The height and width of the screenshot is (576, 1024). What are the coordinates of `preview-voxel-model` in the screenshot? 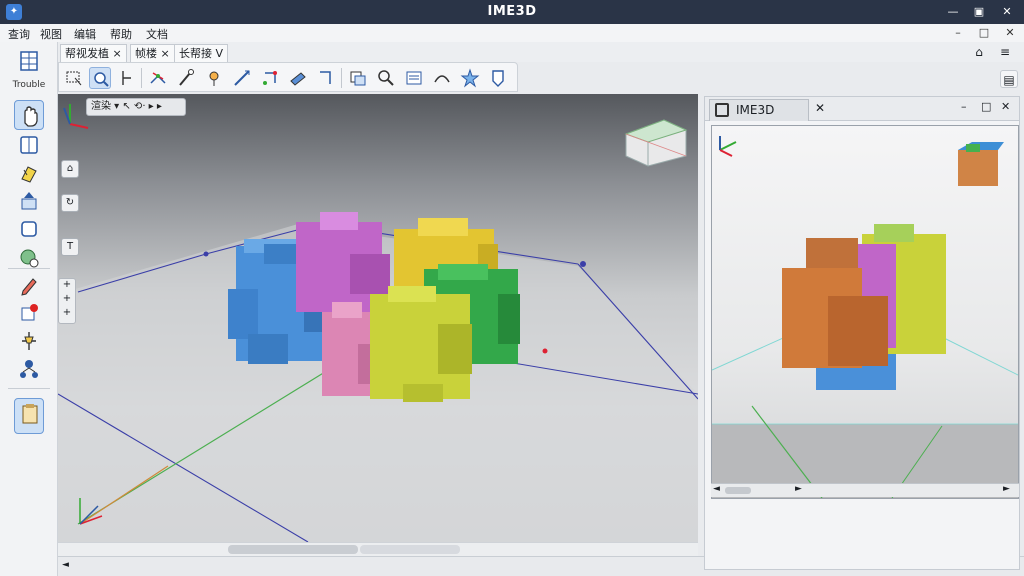 It's located at (864, 307).